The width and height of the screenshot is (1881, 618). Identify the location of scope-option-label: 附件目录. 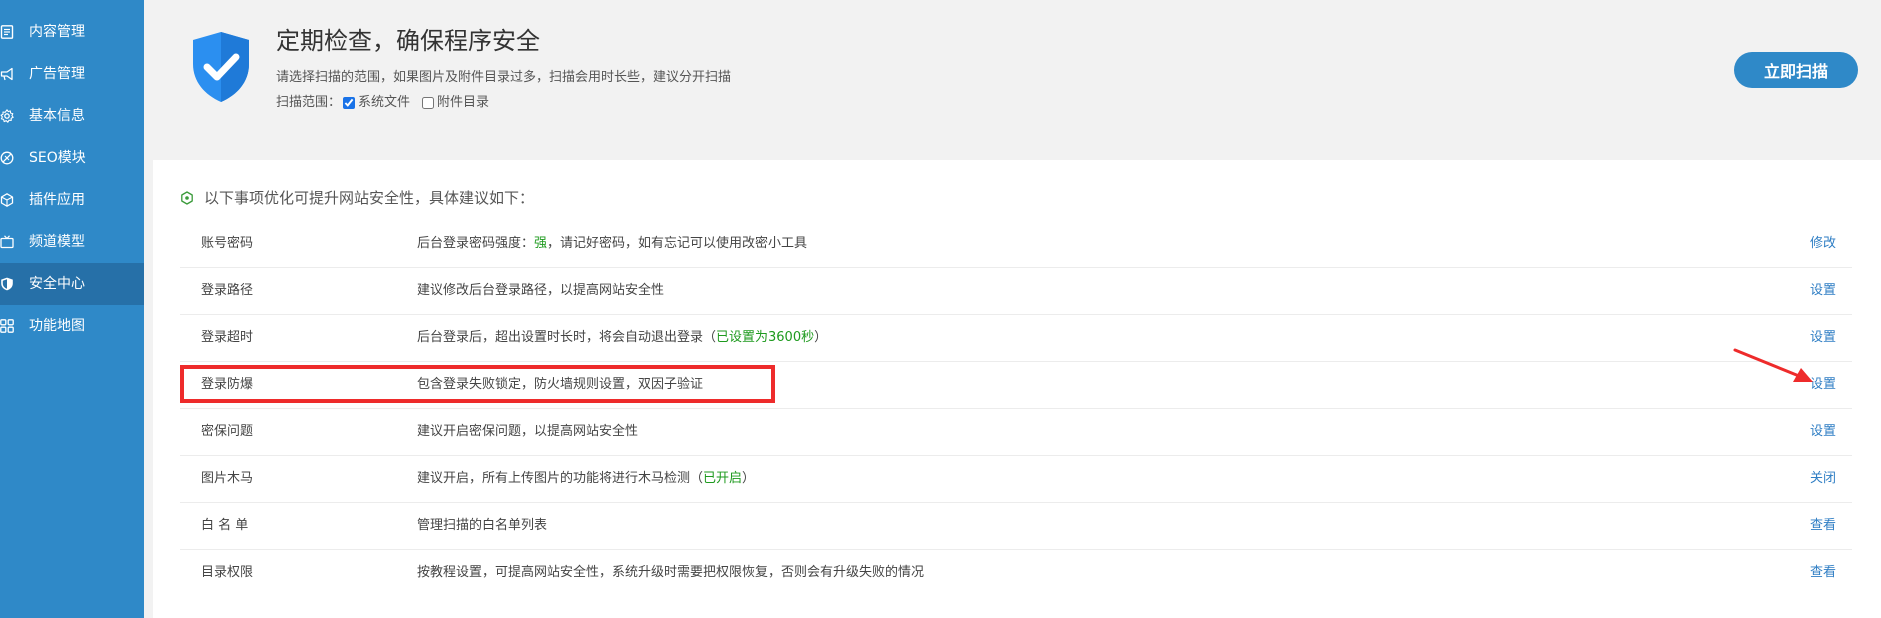
(463, 102).